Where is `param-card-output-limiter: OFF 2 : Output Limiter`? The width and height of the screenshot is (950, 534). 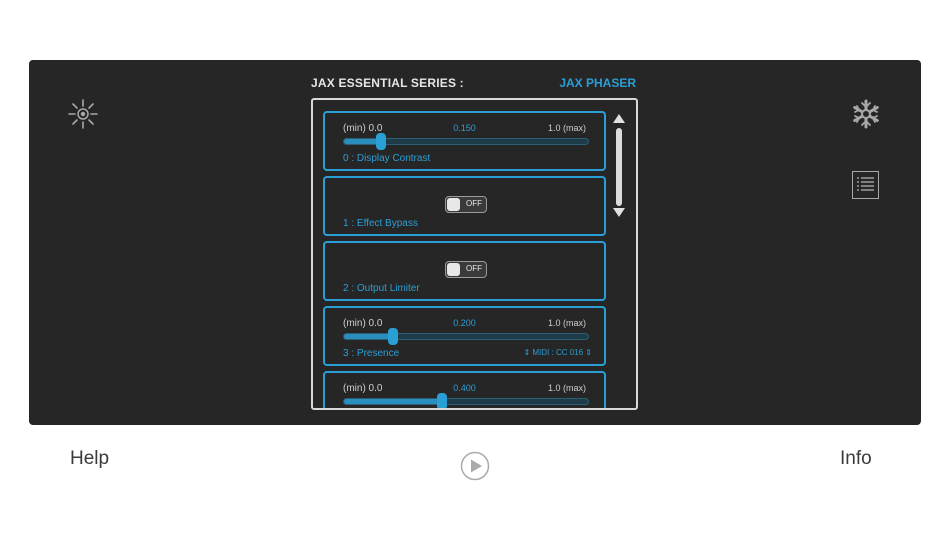
param-card-output-limiter: OFF 2 : Output Limiter is located at coordinates (464, 271).